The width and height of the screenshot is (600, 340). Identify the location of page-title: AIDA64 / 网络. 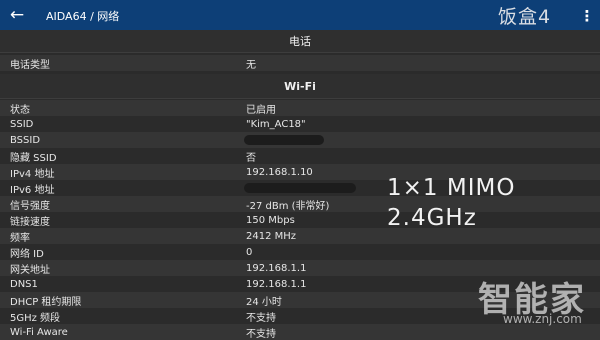
(83, 16).